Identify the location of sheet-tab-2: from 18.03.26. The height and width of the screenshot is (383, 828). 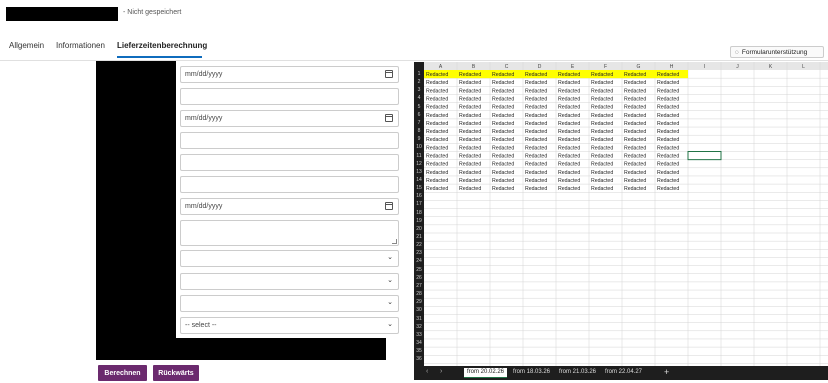
(531, 372).